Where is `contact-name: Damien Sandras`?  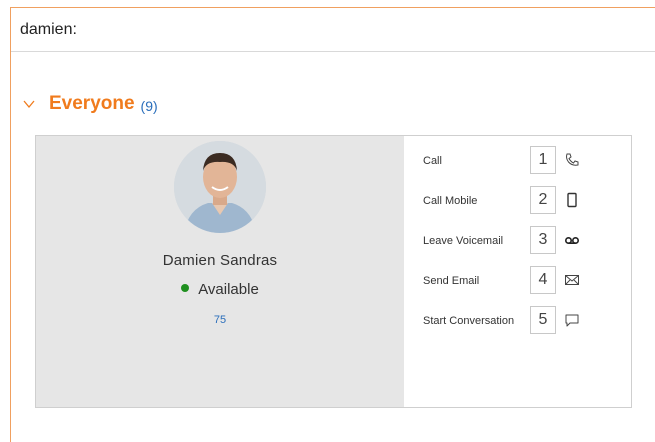 contact-name: Damien Sandras is located at coordinates (220, 260).